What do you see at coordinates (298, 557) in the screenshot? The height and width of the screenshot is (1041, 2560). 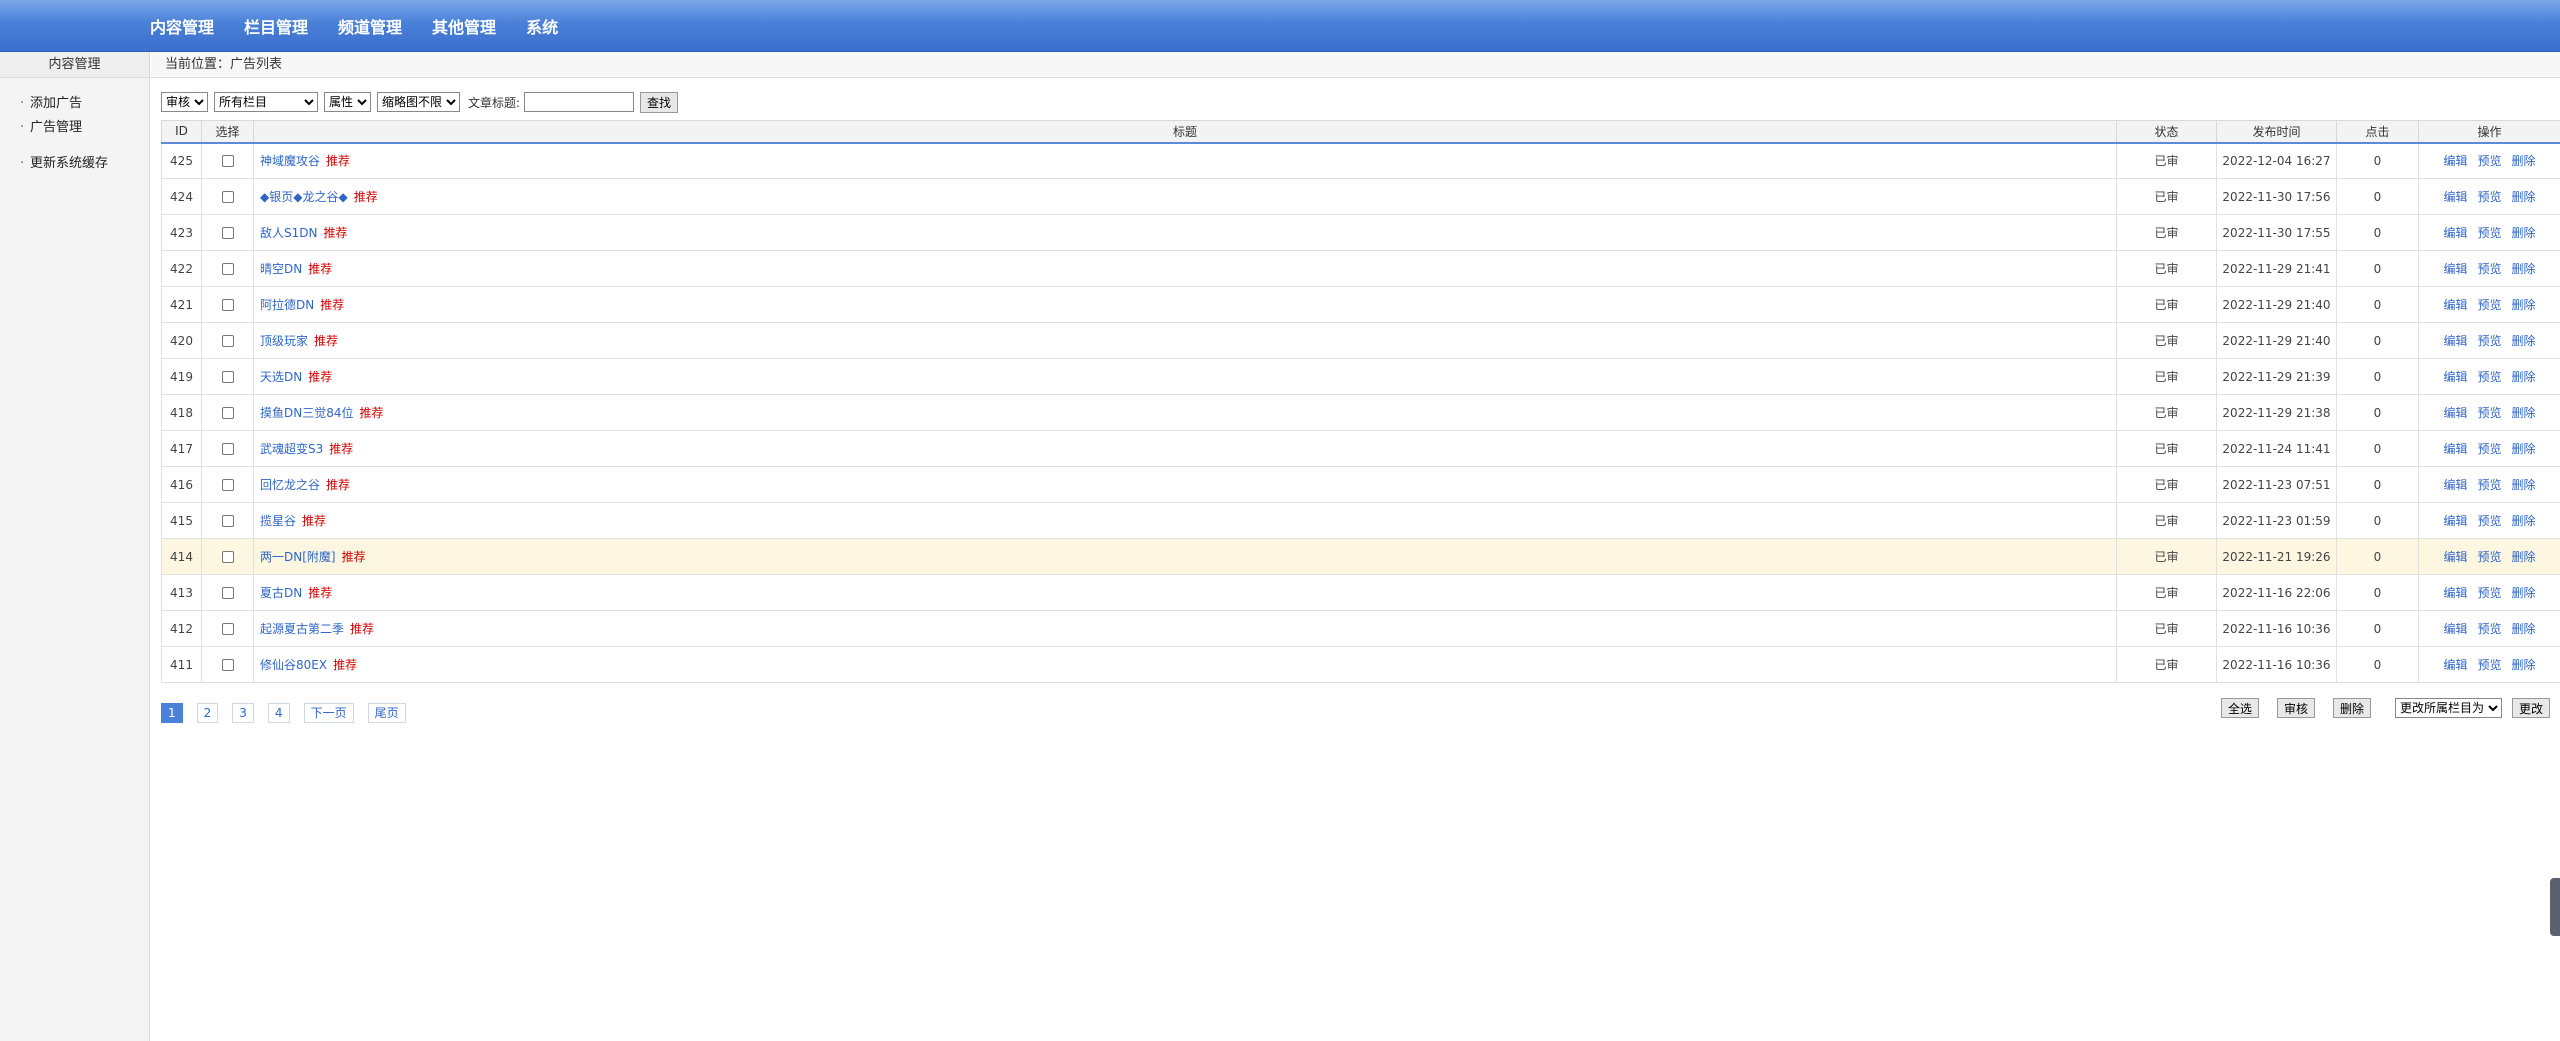 I see `row-title-link: 两一DN[附魔]` at bounding box center [298, 557].